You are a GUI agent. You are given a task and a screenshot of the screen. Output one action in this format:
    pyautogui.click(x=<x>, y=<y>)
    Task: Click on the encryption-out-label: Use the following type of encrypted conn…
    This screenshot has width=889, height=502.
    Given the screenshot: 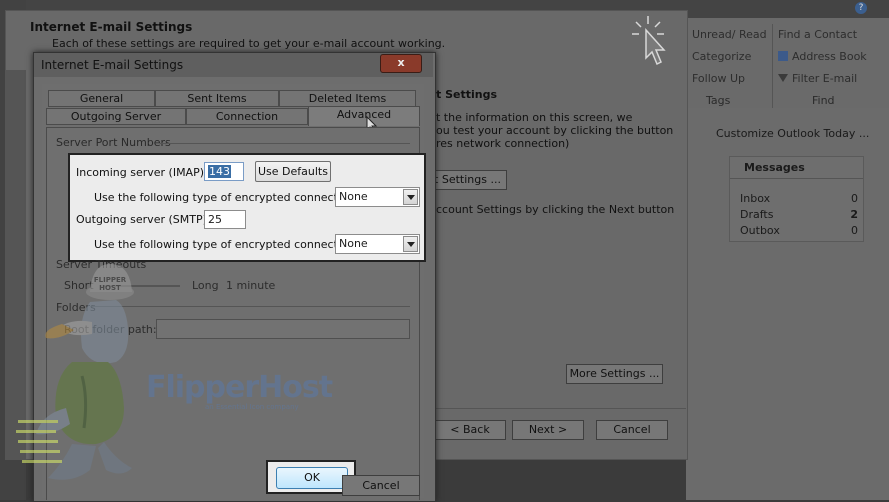 What is the action you would take?
    pyautogui.click(x=226, y=244)
    